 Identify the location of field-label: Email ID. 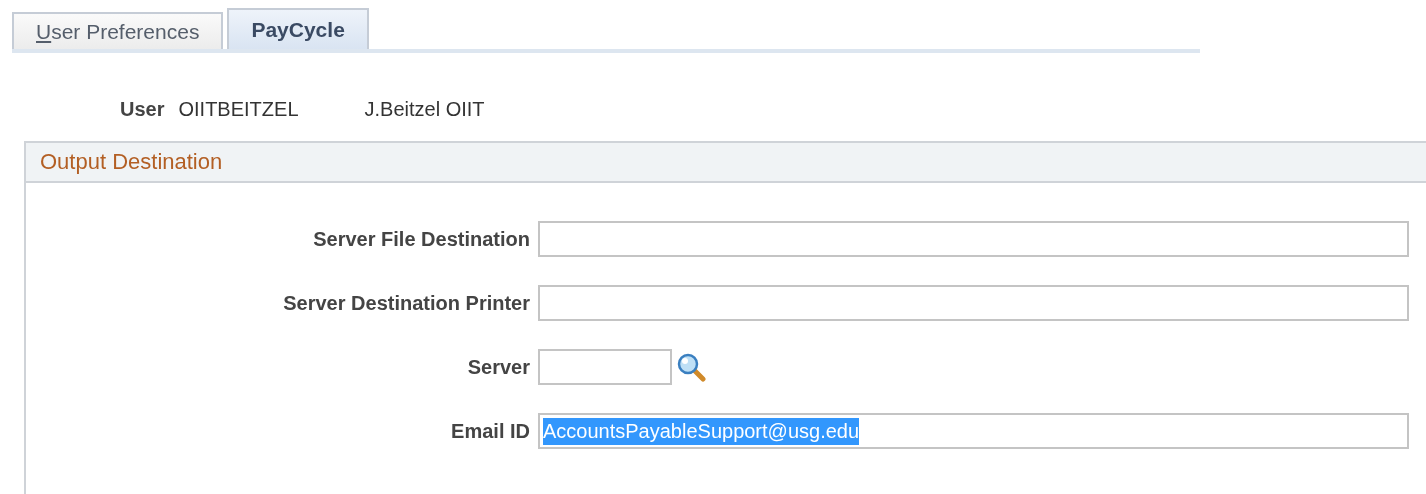
(490, 431).